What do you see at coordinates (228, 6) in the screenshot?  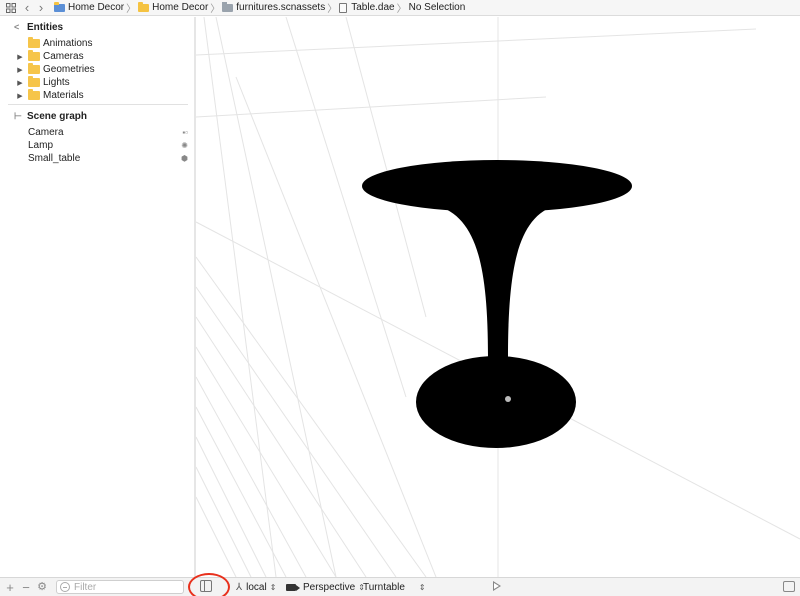 I see `scnassets-folder-icon` at bounding box center [228, 6].